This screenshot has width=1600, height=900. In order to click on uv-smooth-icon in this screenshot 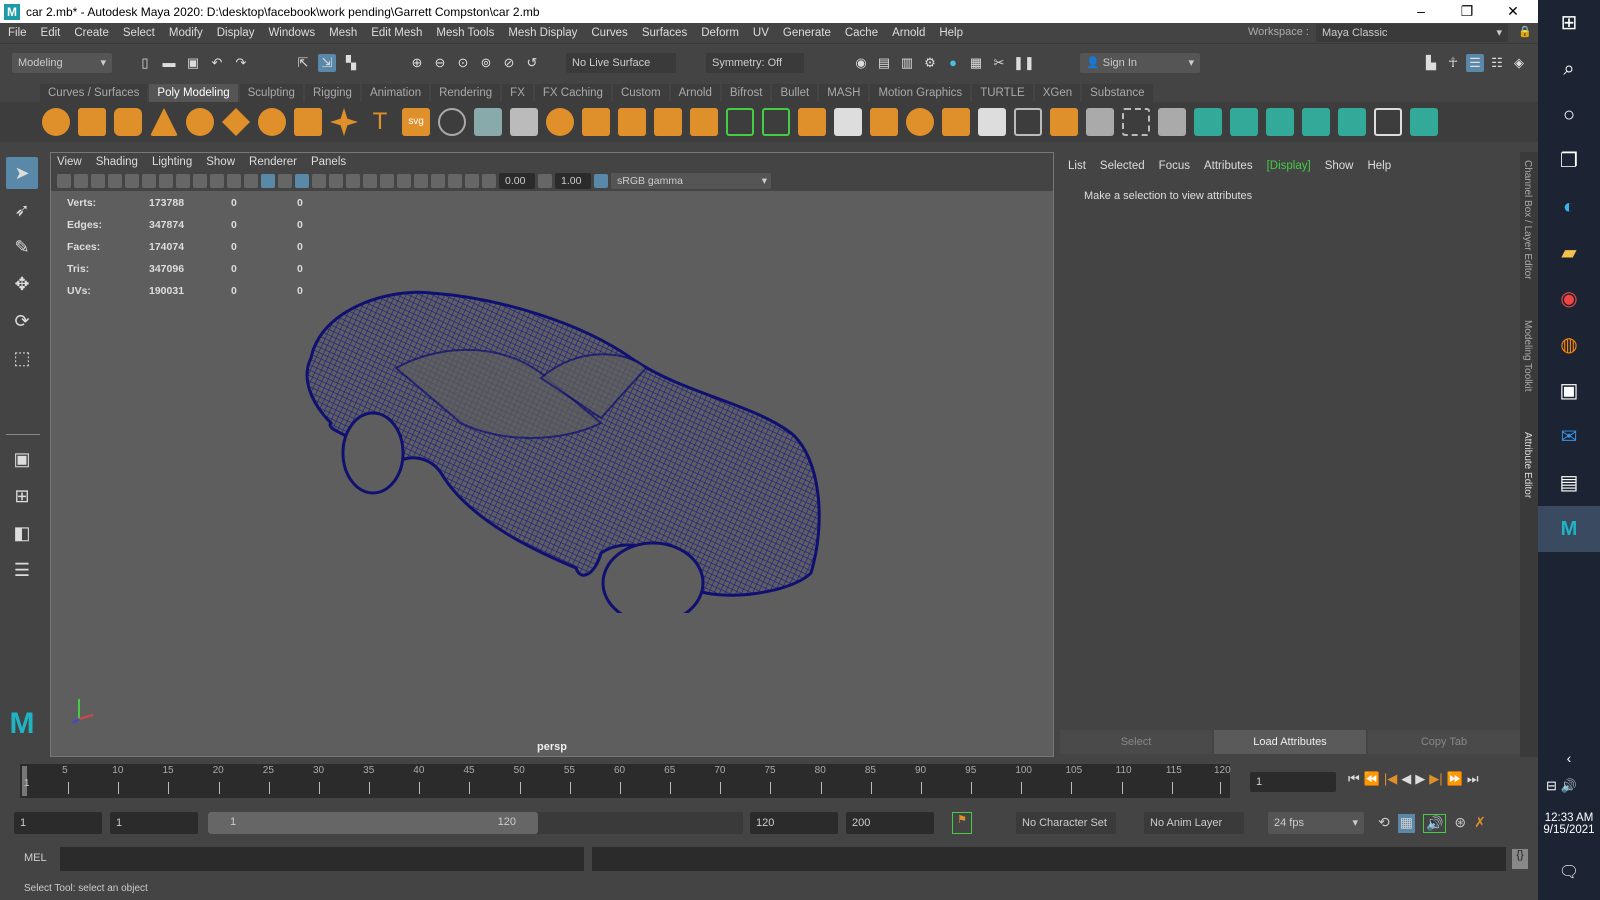, I will do `click(1352, 122)`.